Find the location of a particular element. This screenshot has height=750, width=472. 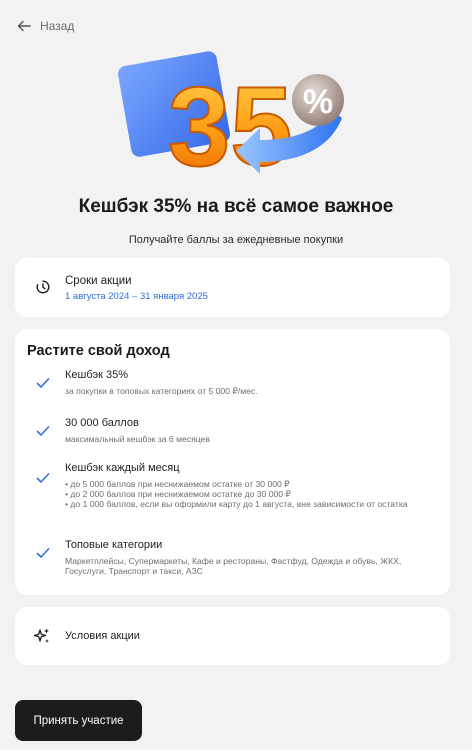

benefit-title: Топовые категории is located at coordinates (114, 545).